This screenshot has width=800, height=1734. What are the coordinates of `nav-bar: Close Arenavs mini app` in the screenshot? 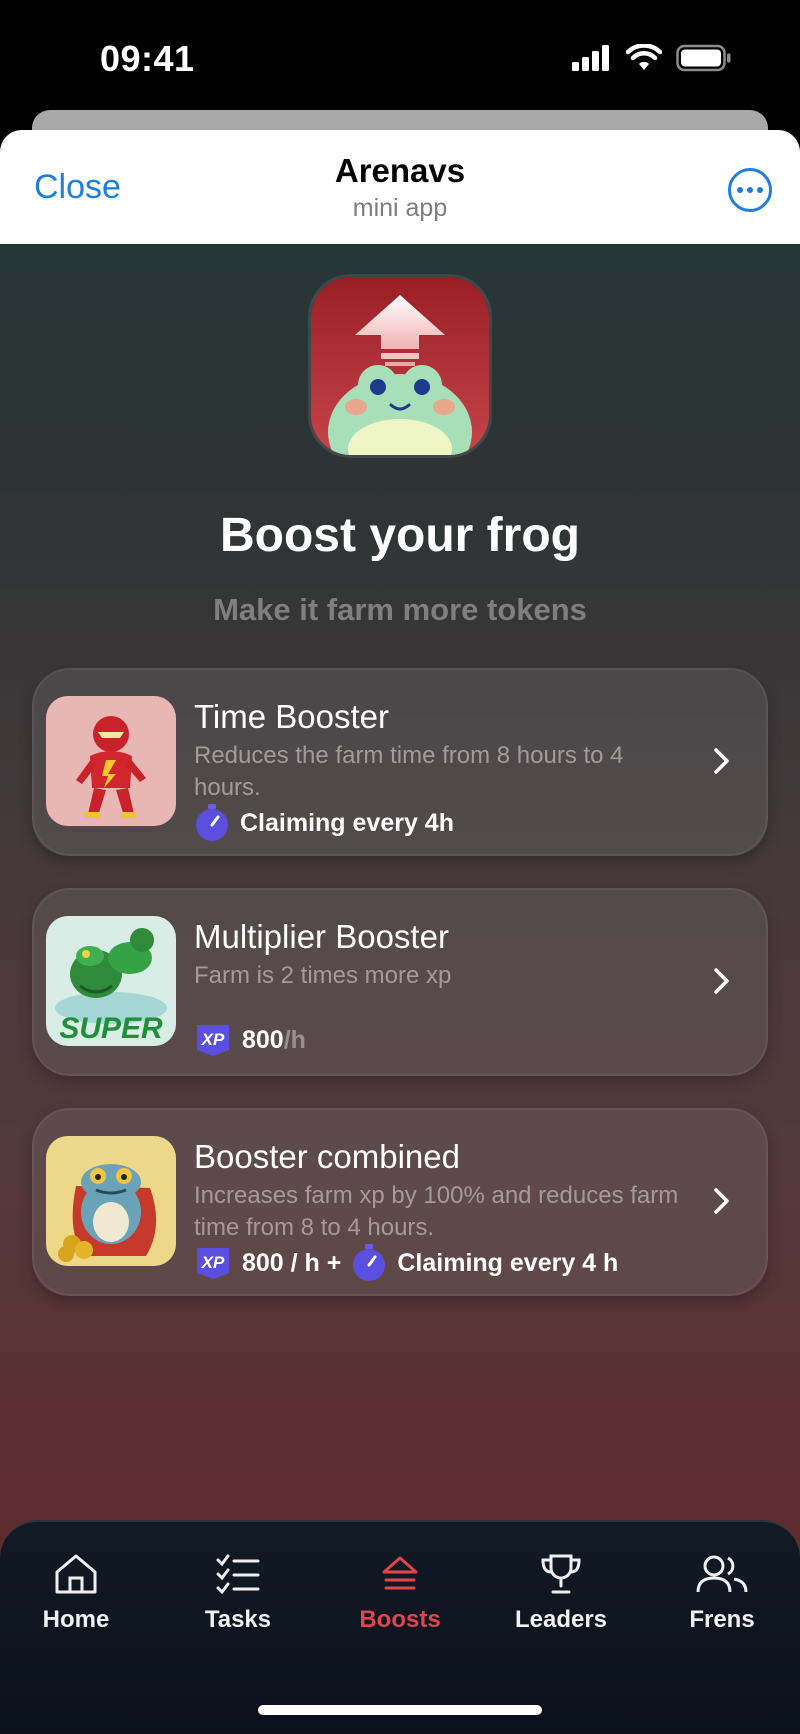 It's located at (400, 187).